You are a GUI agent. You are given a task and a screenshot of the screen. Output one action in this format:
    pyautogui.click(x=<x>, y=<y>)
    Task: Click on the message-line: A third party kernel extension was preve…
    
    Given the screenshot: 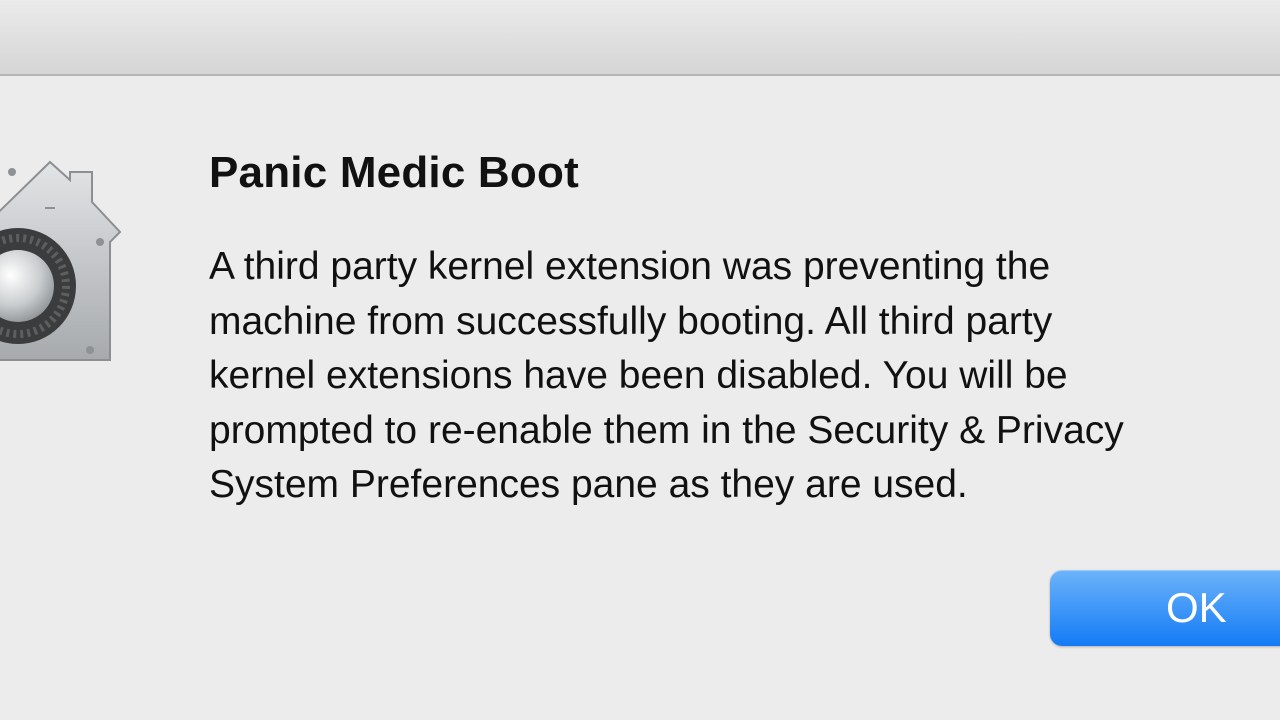 What is the action you would take?
    pyautogui.click(x=630, y=266)
    